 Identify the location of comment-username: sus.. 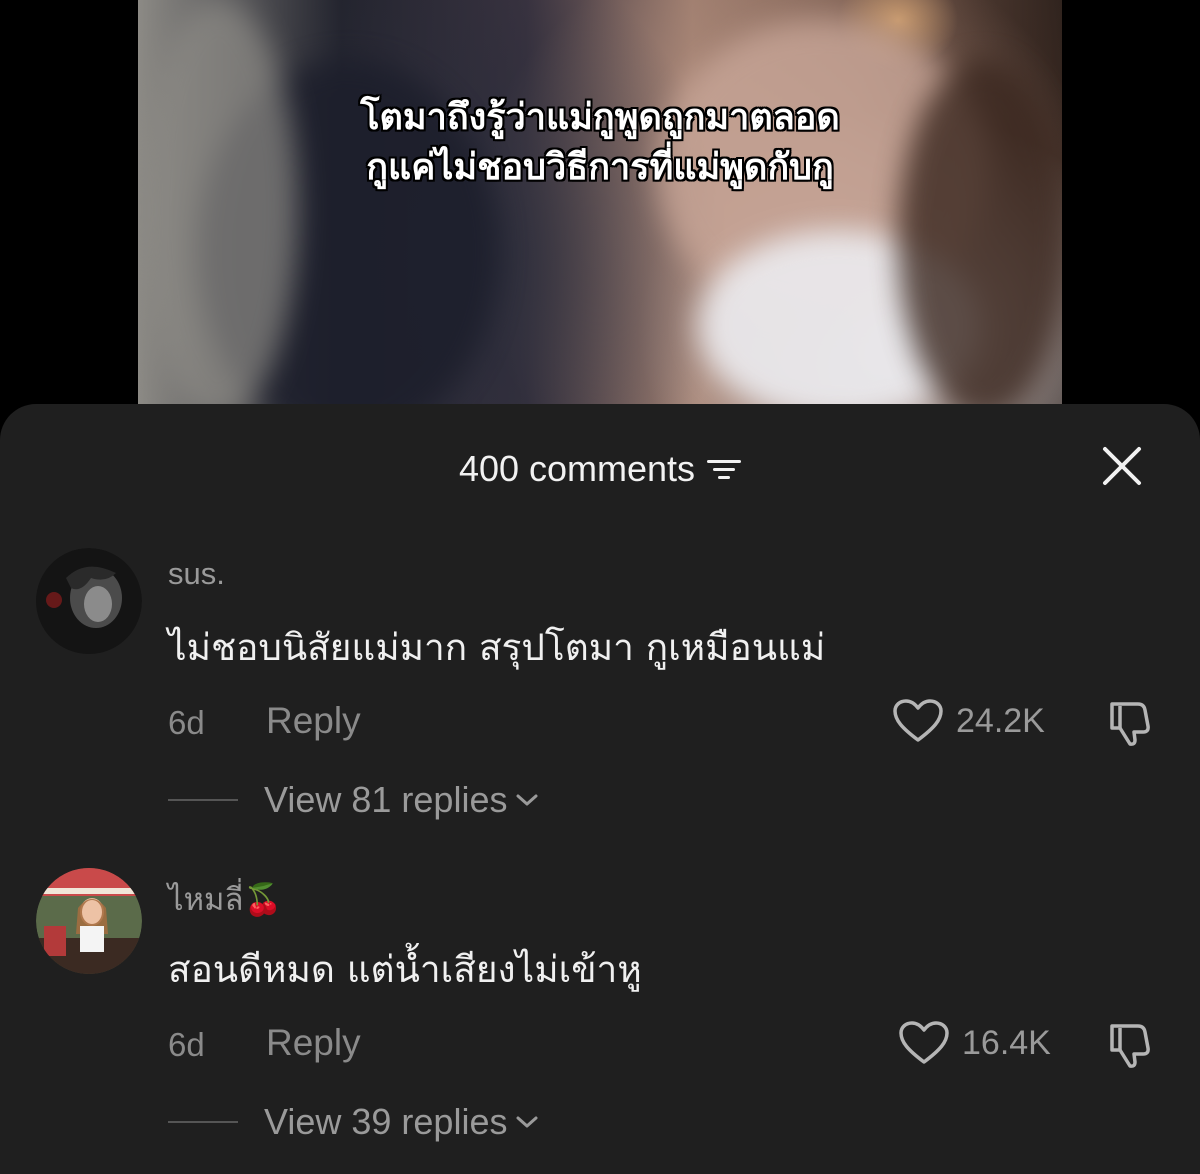
(196, 574).